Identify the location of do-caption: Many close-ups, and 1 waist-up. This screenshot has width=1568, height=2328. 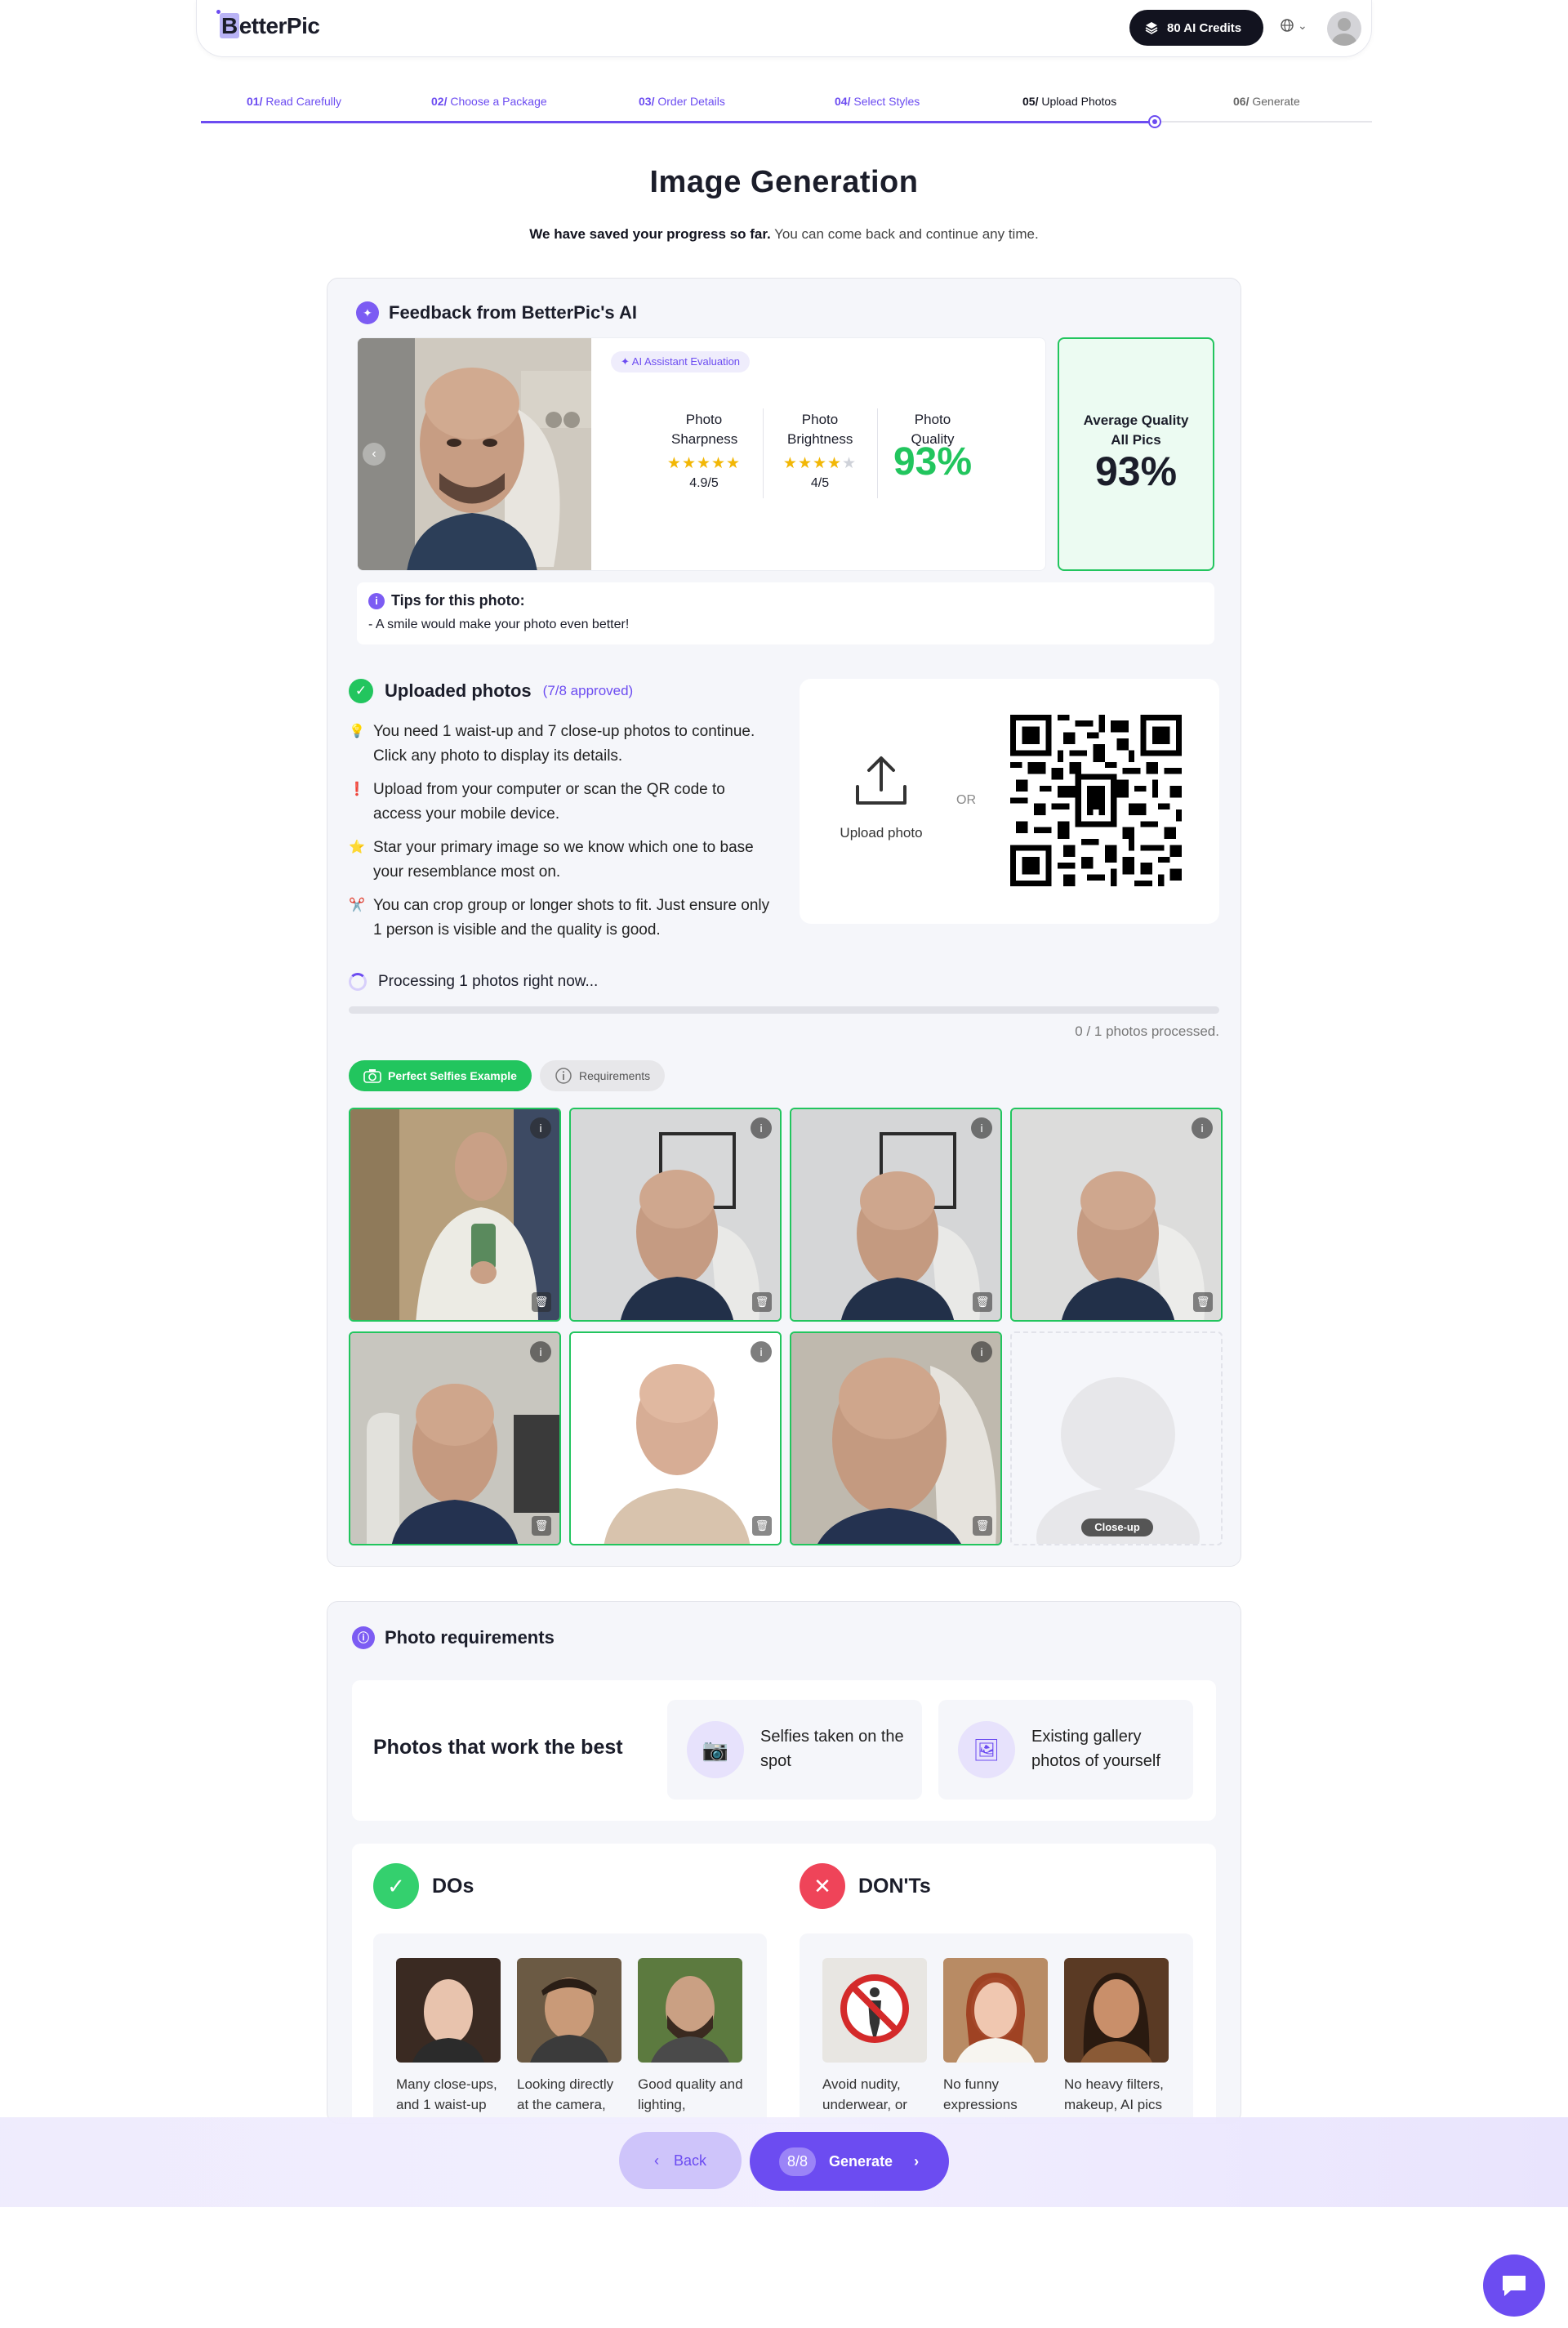
(447, 2094).